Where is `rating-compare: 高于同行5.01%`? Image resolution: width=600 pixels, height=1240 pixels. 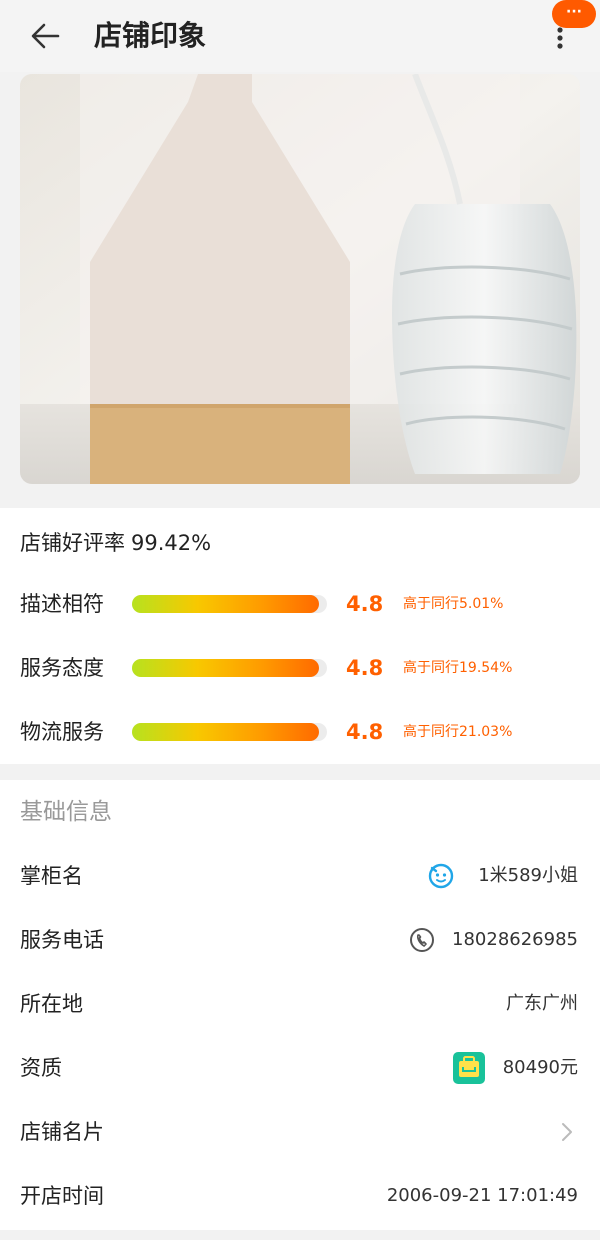
rating-compare: 高于同行5.01% is located at coordinates (453, 604).